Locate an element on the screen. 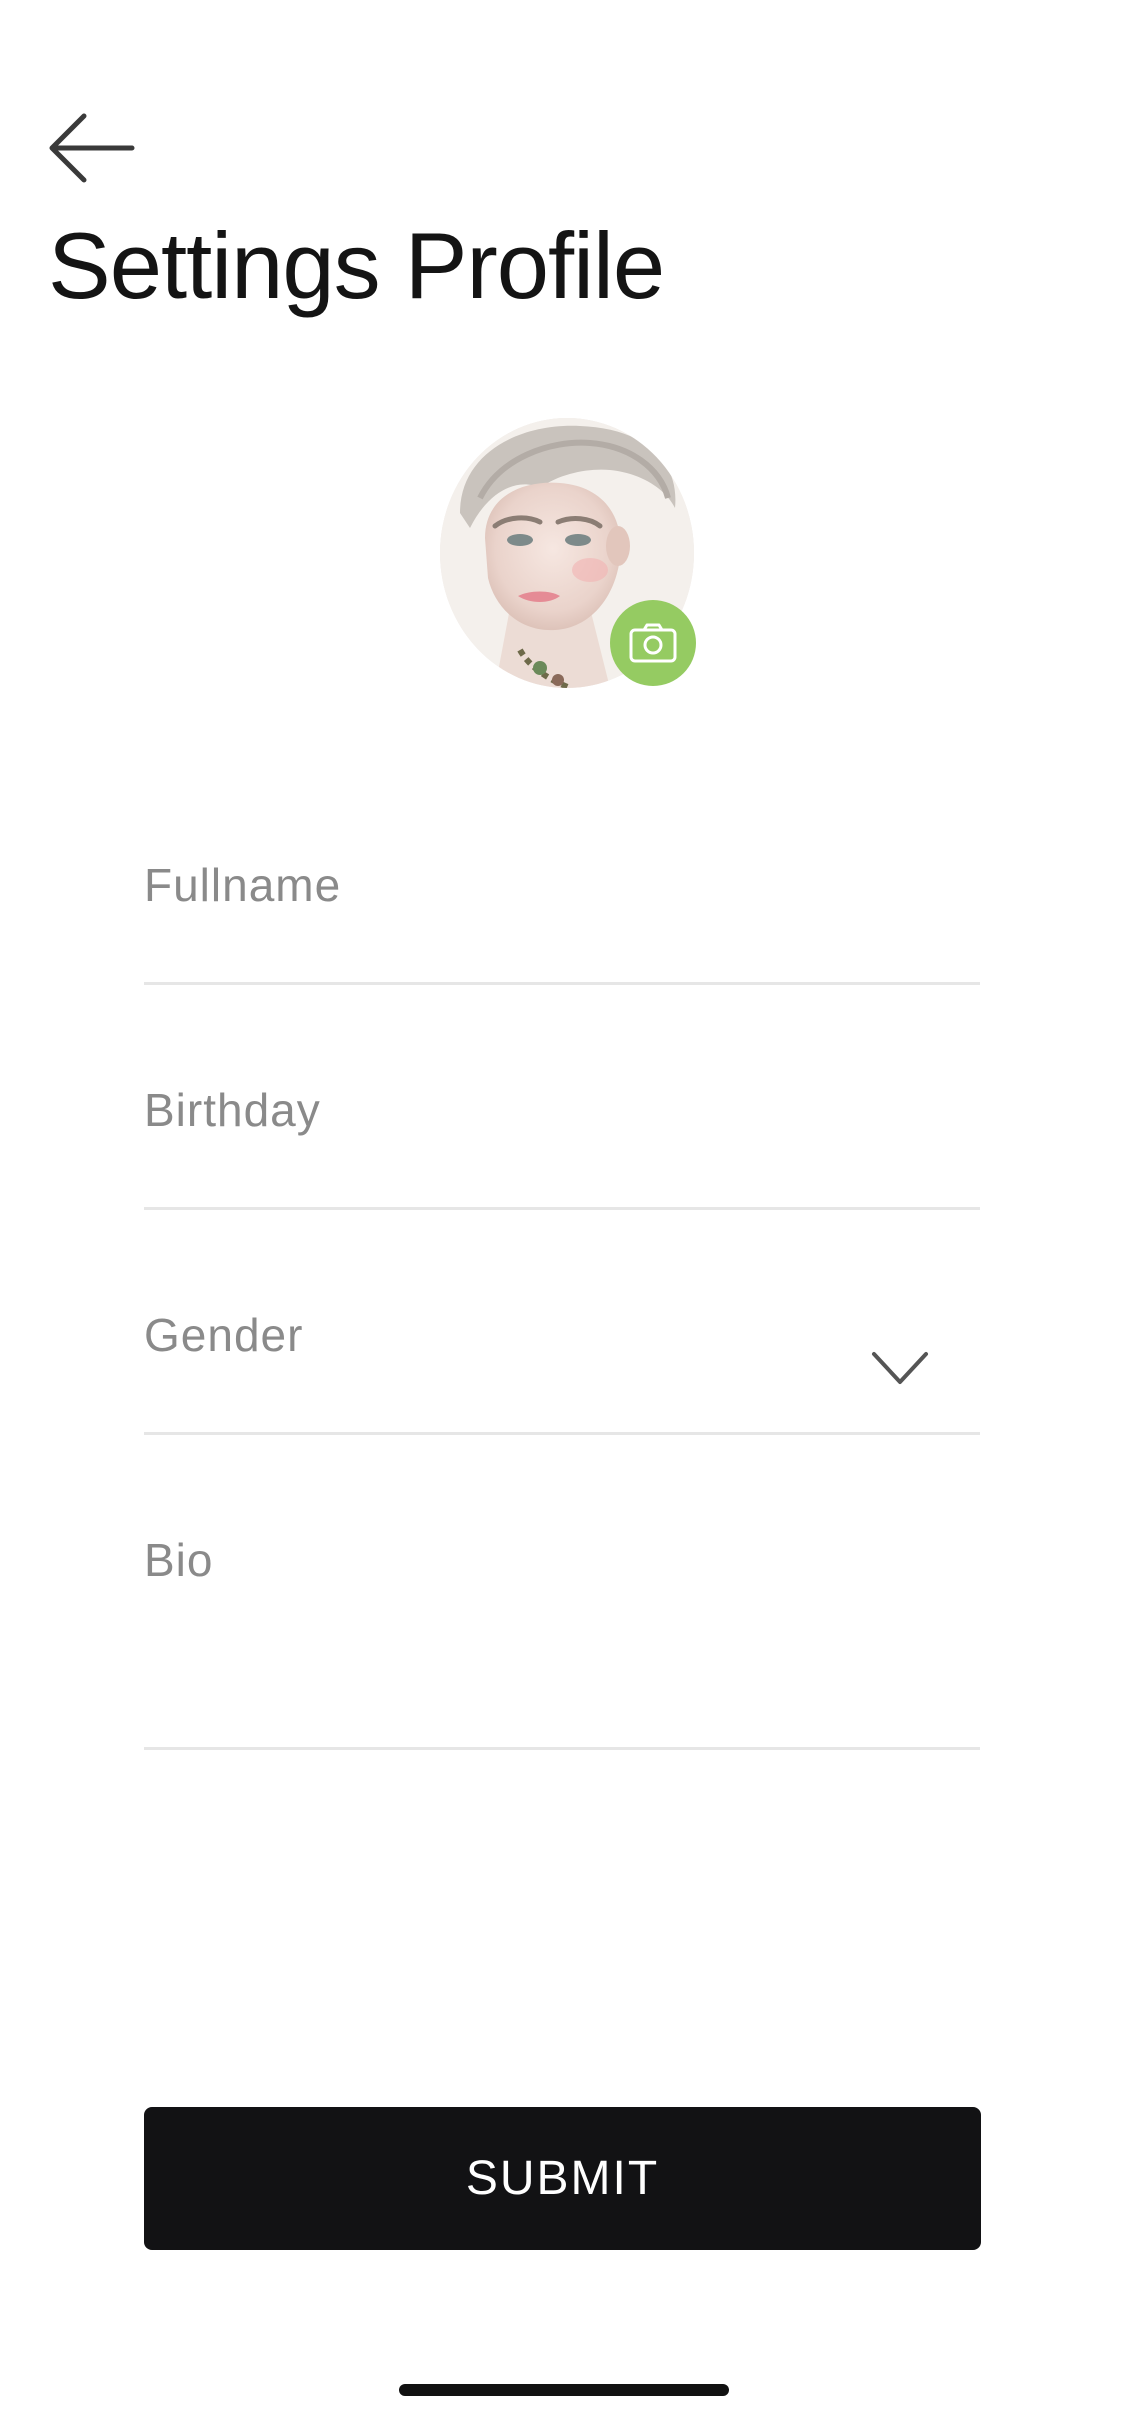 This screenshot has width=1125, height=2436. birthday-input is located at coordinates (562, 1175).